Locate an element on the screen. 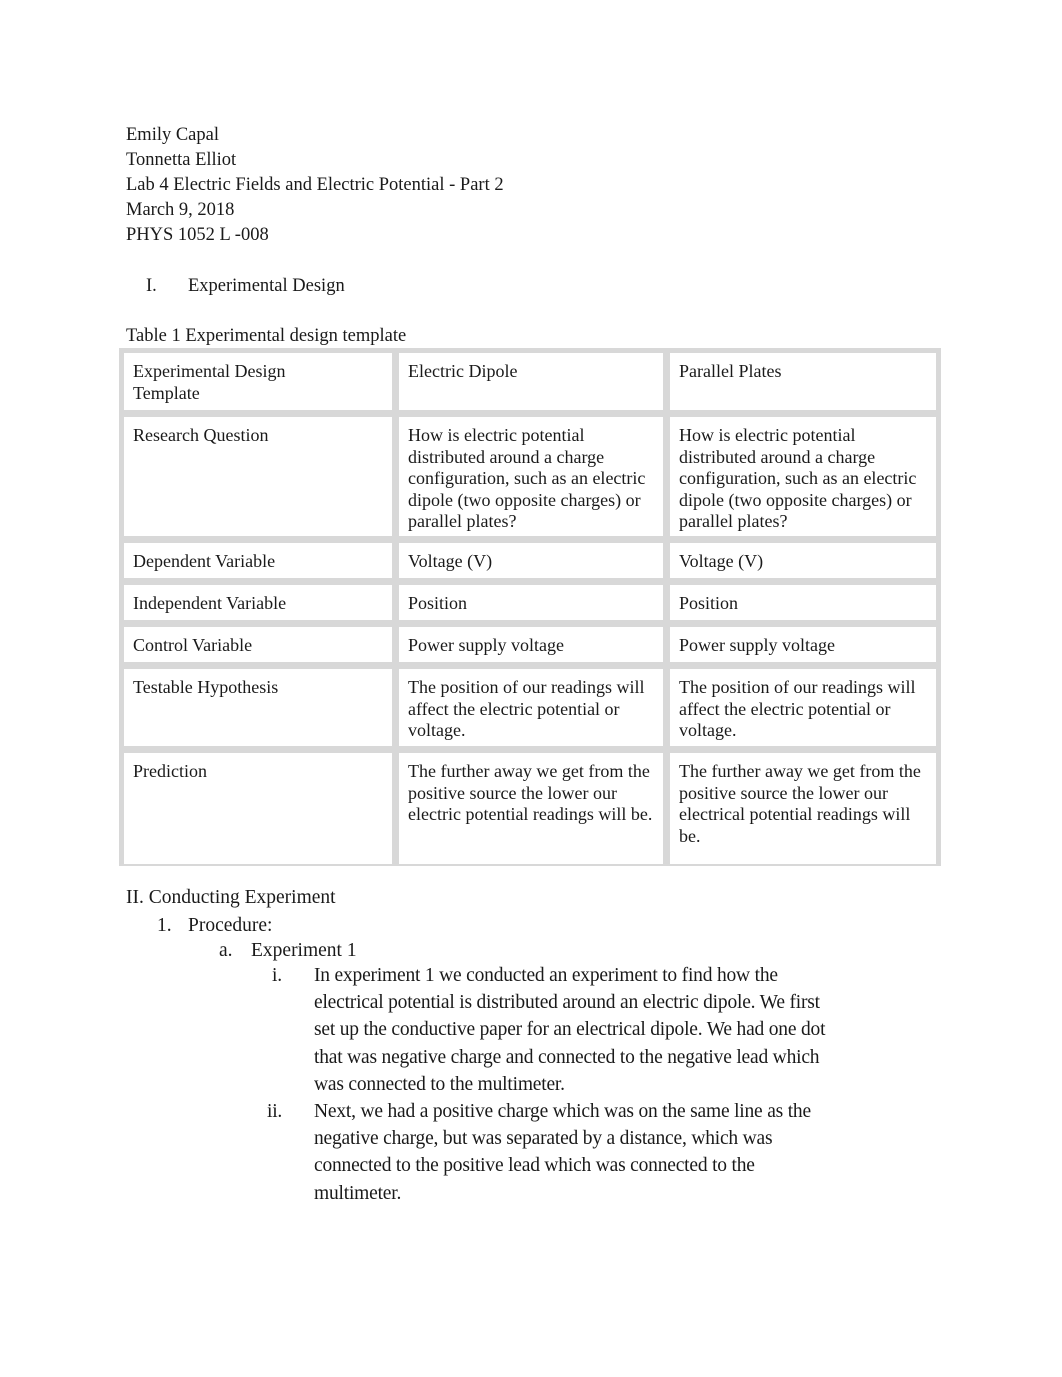 The height and width of the screenshot is (1377, 1062). table-cell-text: Control Variable is located at coordinates (193, 645).